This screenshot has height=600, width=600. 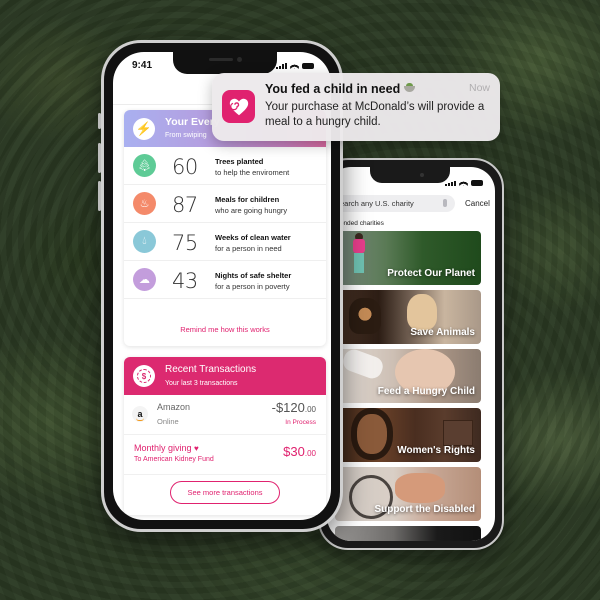 What do you see at coordinates (436, 450) in the screenshot?
I see `charity-card-label: Women's Rights` at bounding box center [436, 450].